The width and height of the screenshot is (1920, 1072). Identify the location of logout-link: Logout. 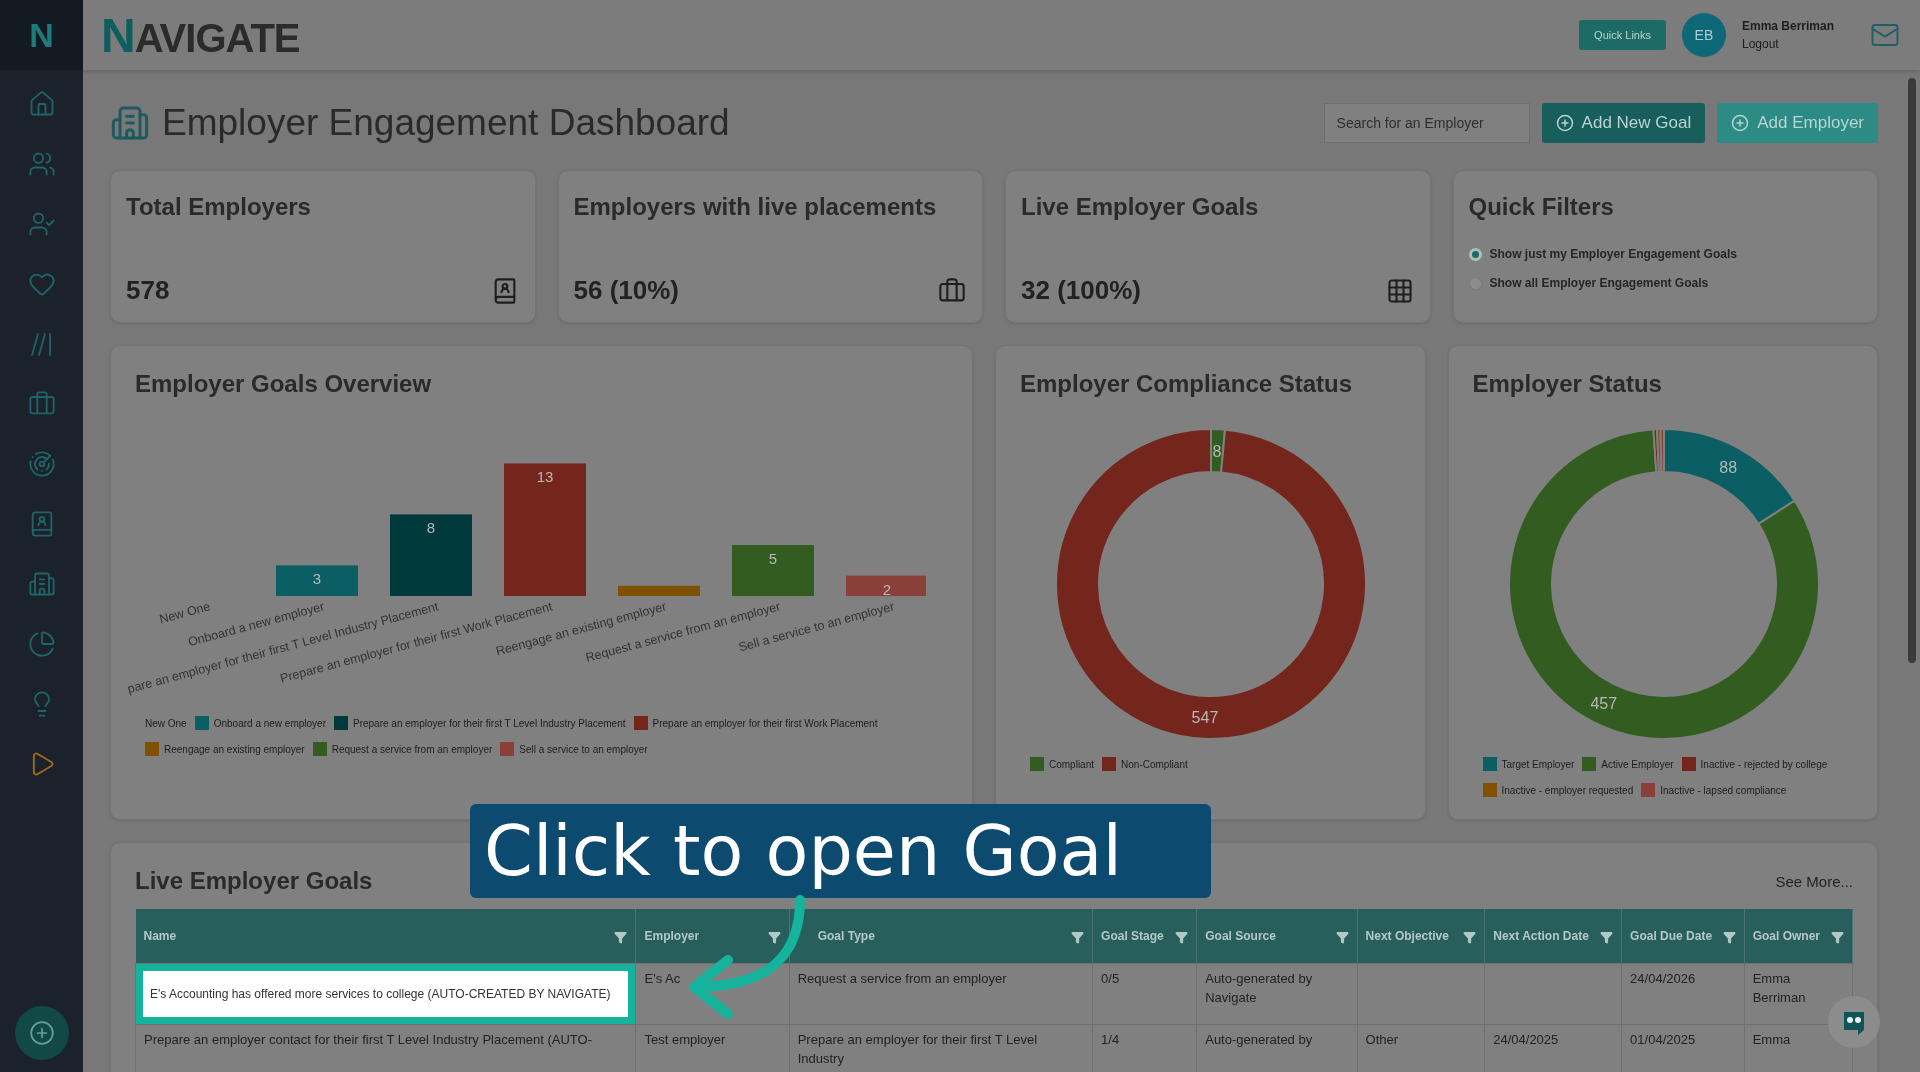
(1787, 44).